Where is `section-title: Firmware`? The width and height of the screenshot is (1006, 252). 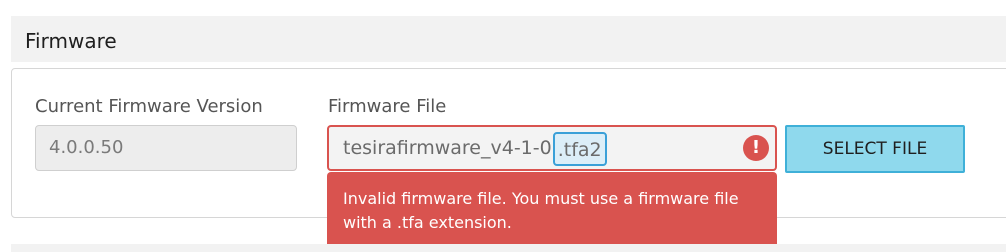
section-title: Firmware is located at coordinates (71, 41).